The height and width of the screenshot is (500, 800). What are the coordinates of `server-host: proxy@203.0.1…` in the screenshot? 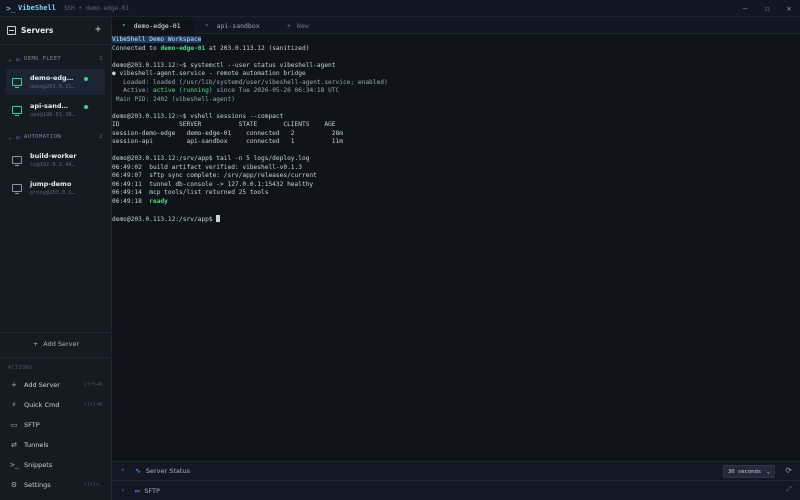 It's located at (52, 193).